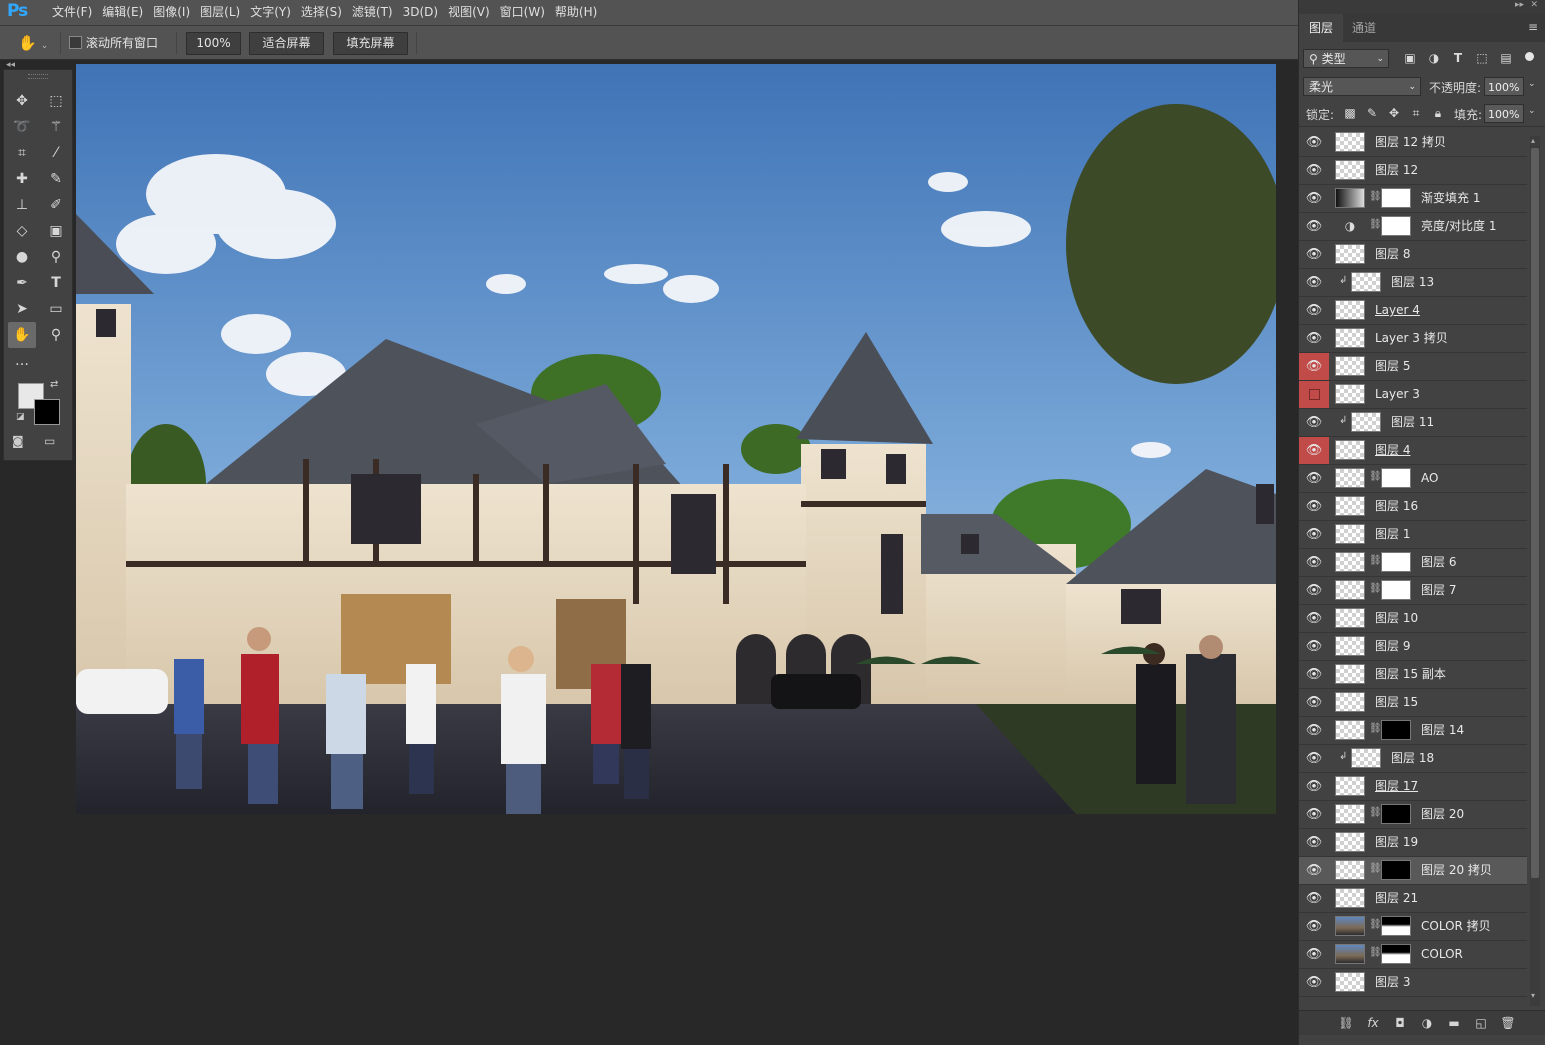  Describe the element at coordinates (1346, 58) in the screenshot. I see `filter-kind-select: ⚲ 类型 ⌄` at that location.